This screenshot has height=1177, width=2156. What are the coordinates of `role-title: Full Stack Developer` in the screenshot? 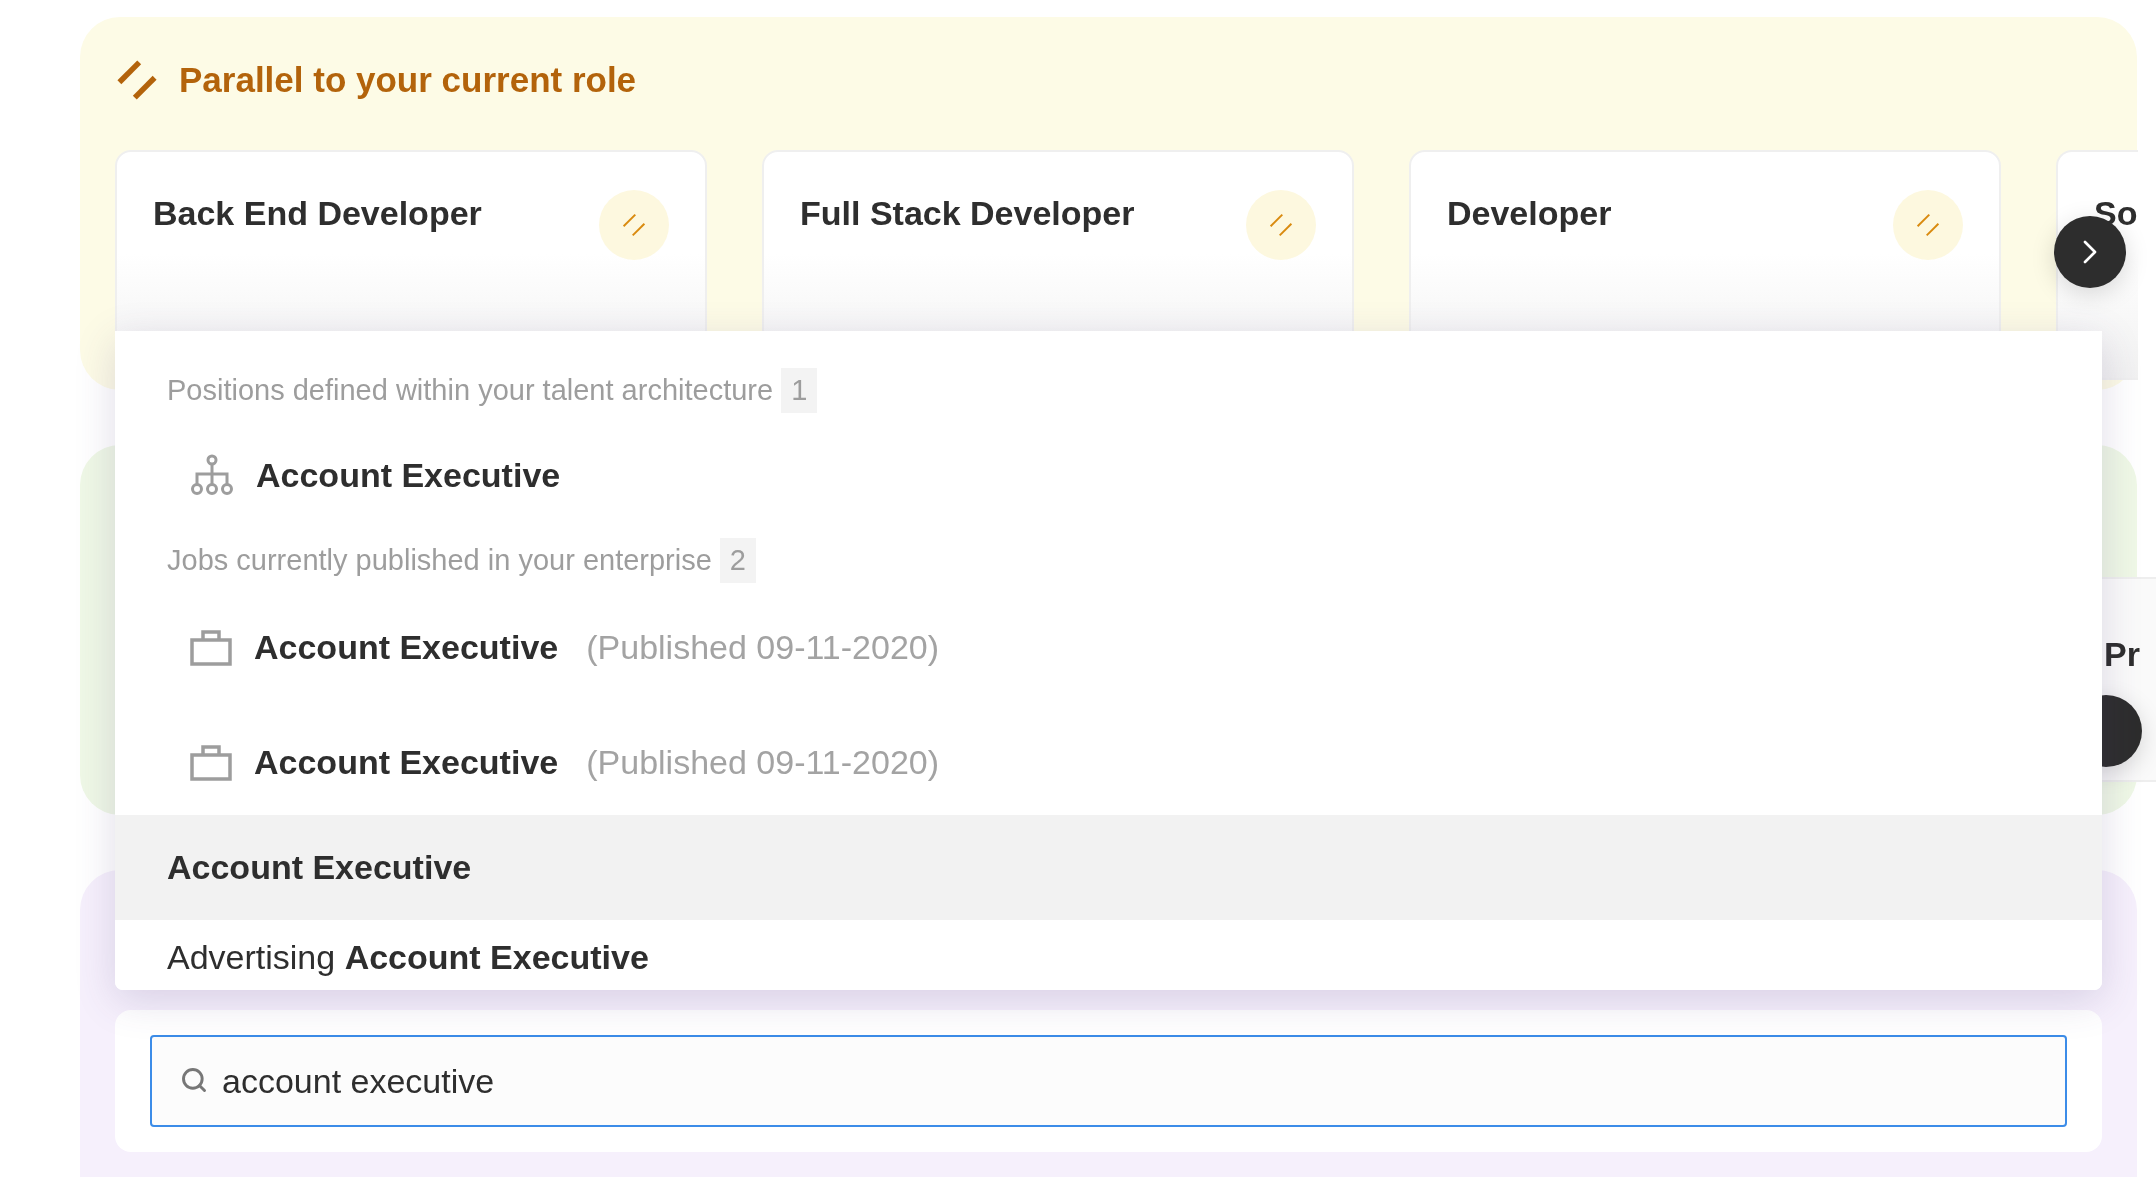 It's located at (967, 213).